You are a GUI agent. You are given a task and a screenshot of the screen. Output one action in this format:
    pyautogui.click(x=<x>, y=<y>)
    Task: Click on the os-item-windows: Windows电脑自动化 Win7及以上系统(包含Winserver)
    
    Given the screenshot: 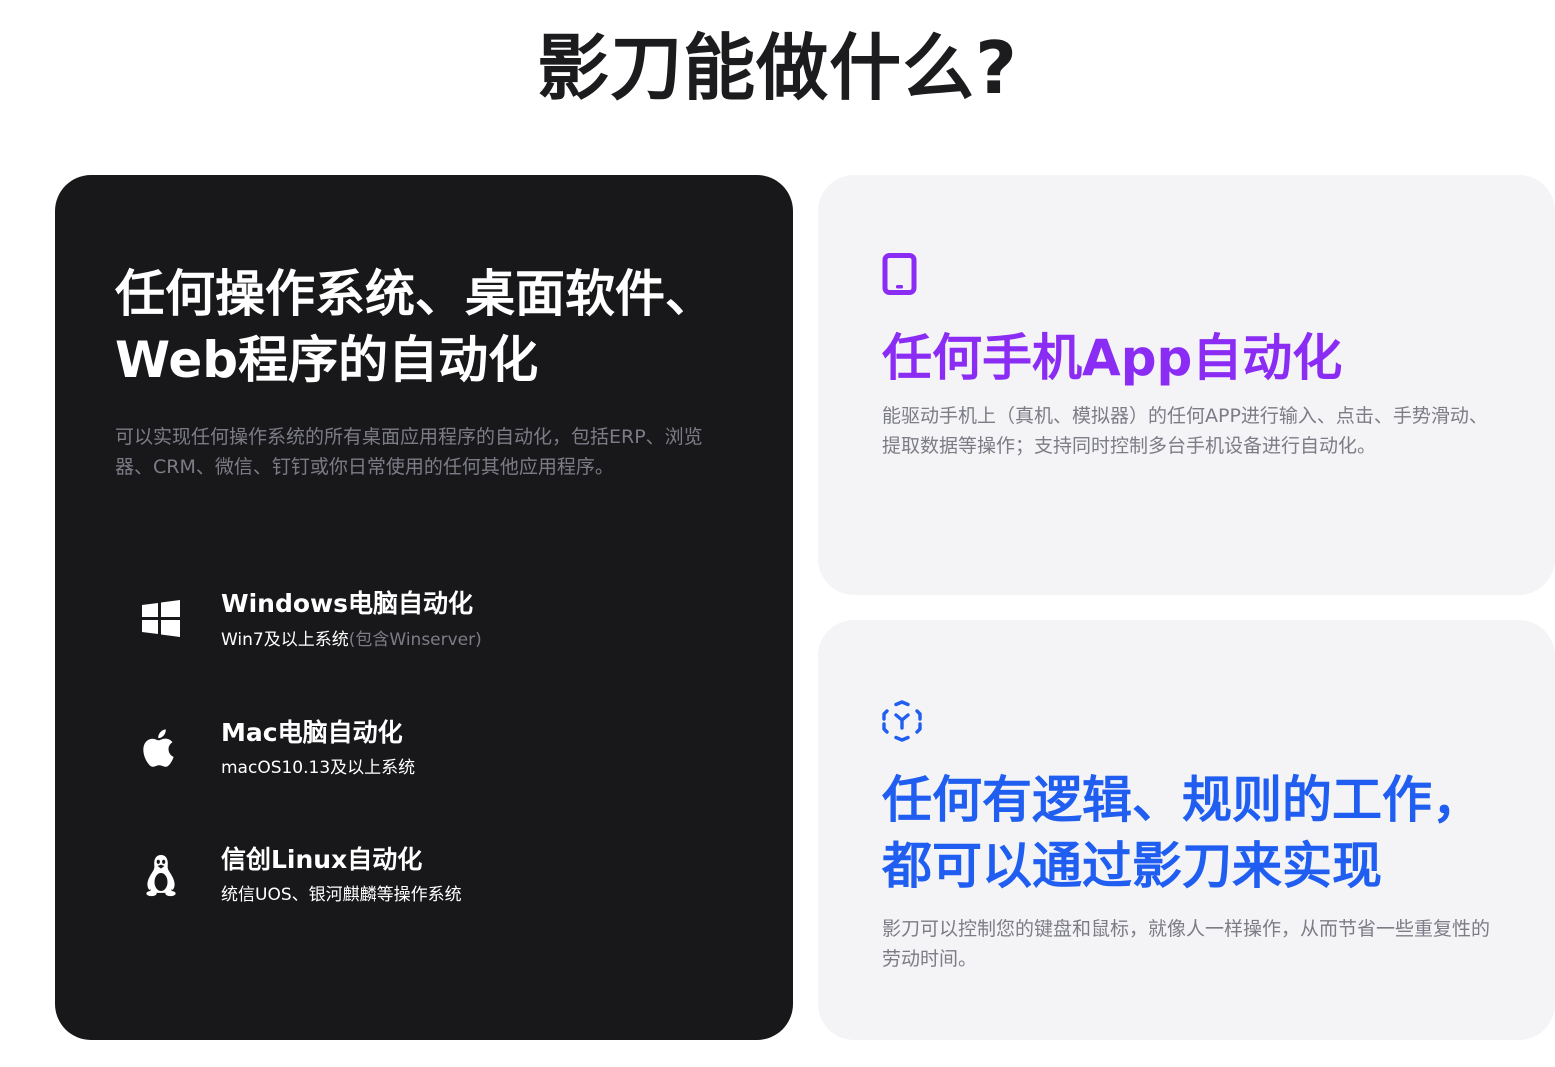 What is the action you would take?
    pyautogui.click(x=419, y=622)
    